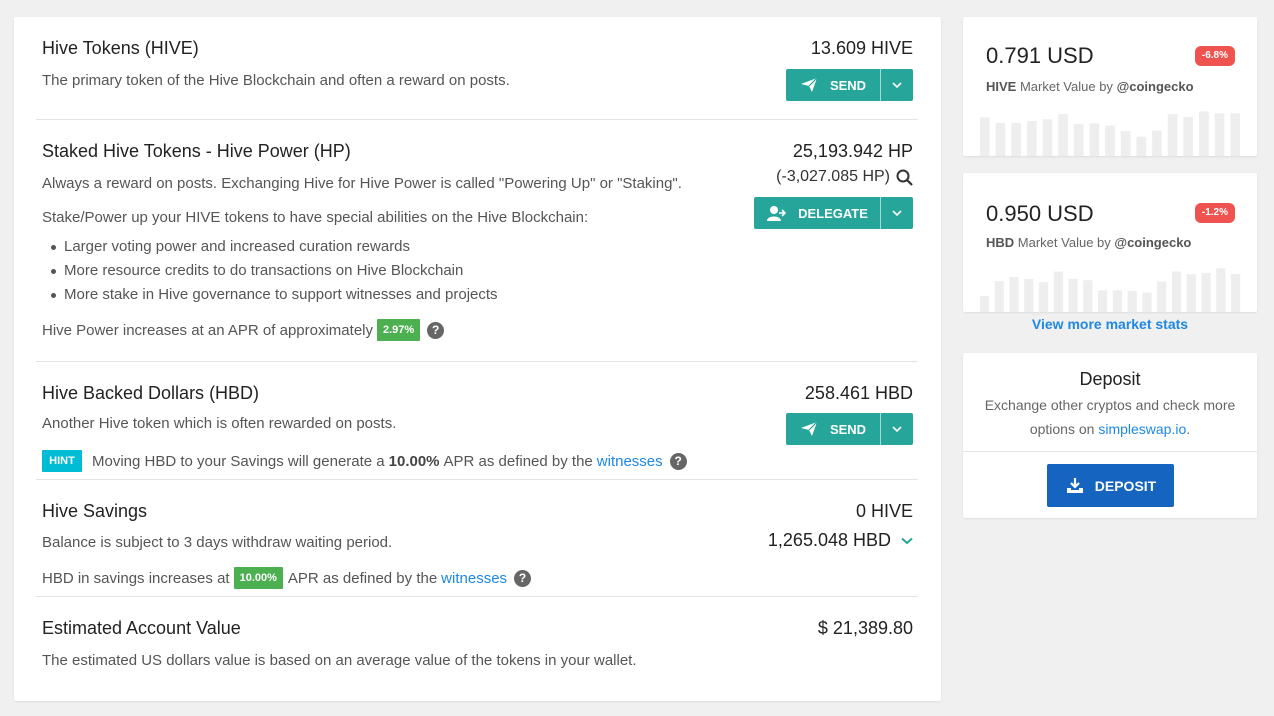 Image resolution: width=1274 pixels, height=716 pixels. I want to click on hbd-send-button: SEND, so click(833, 429).